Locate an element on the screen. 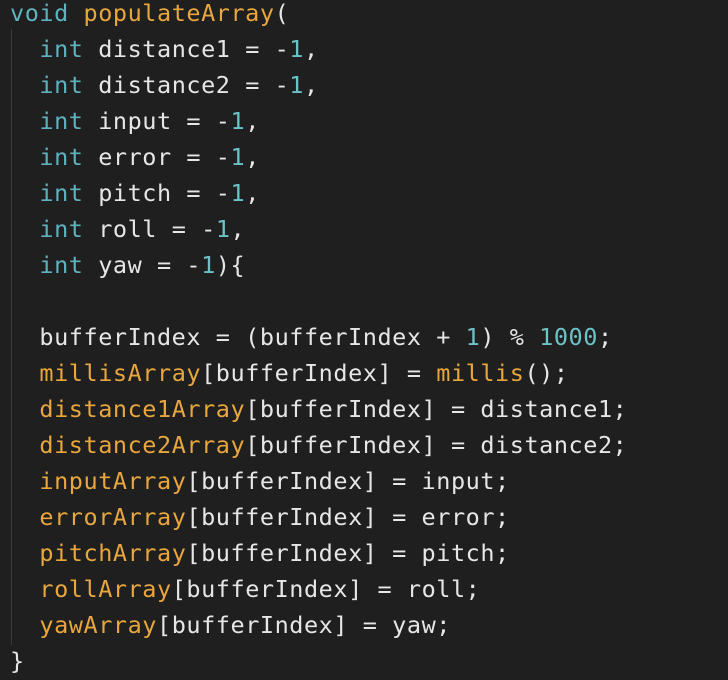 The width and height of the screenshot is (728, 680). code-token: [bufferIndex] = input; is located at coordinates (348, 481).